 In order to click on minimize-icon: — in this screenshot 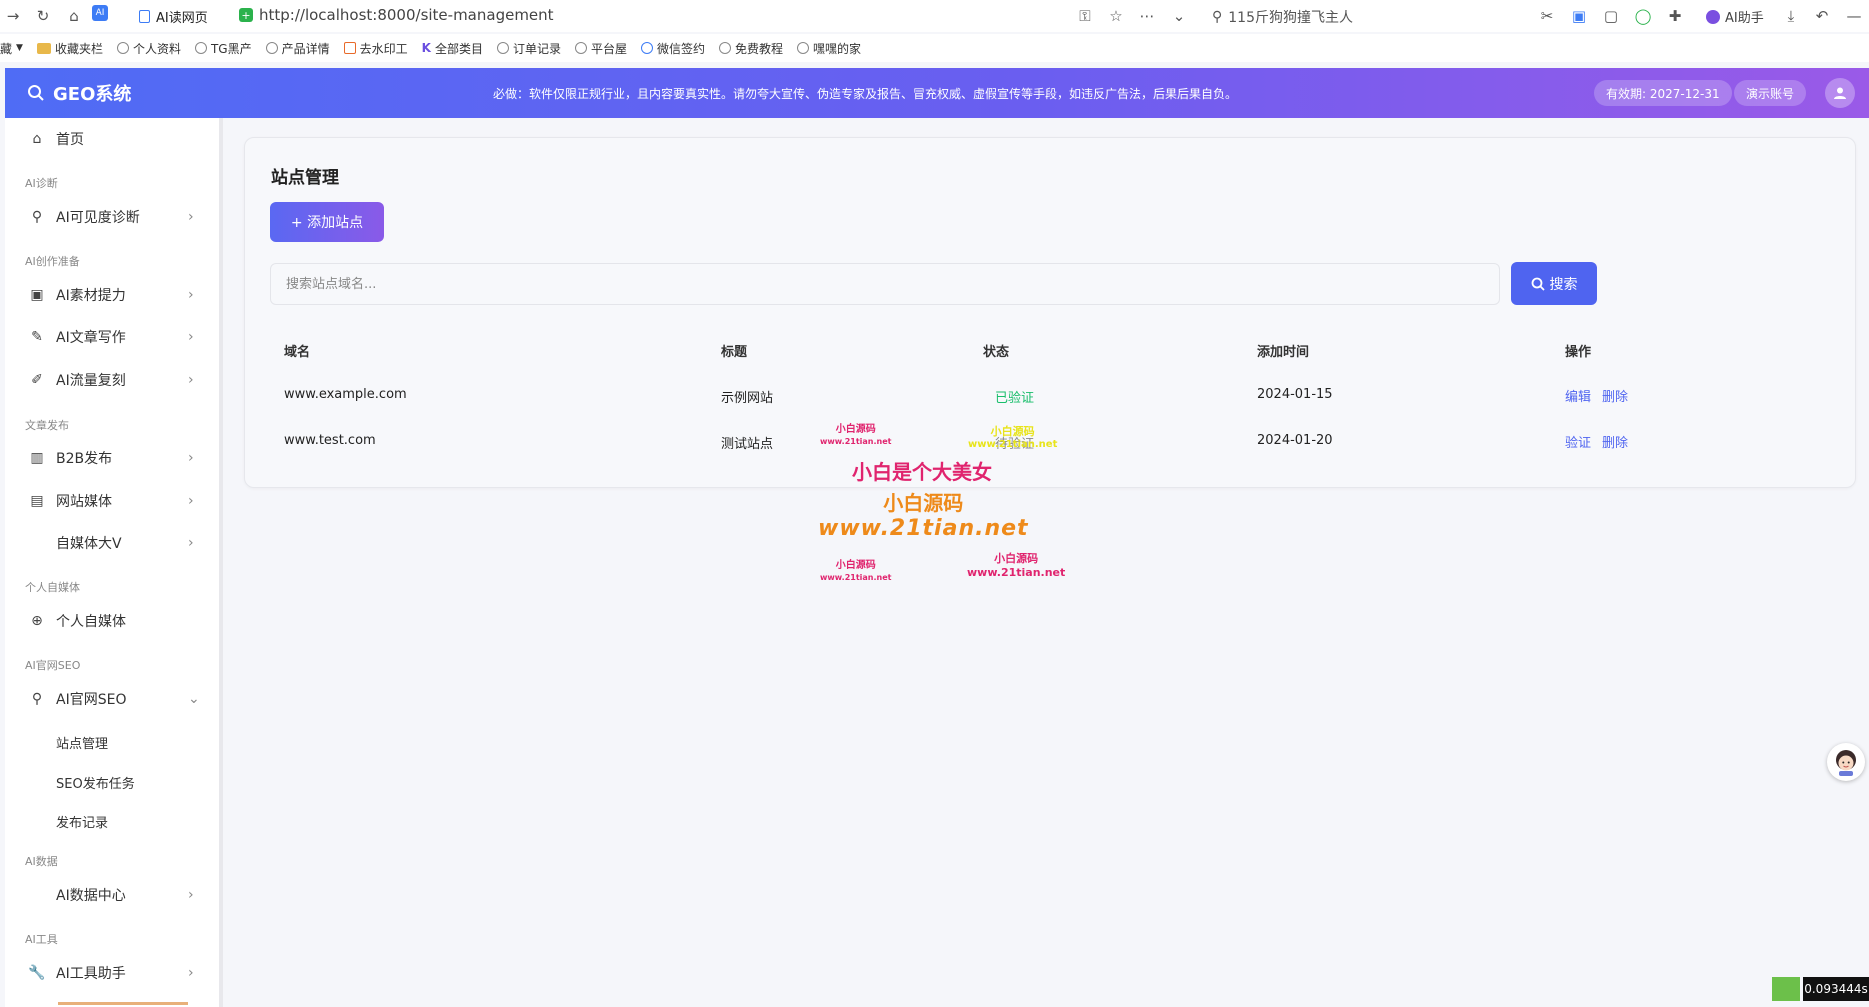, I will do `click(1854, 16)`.